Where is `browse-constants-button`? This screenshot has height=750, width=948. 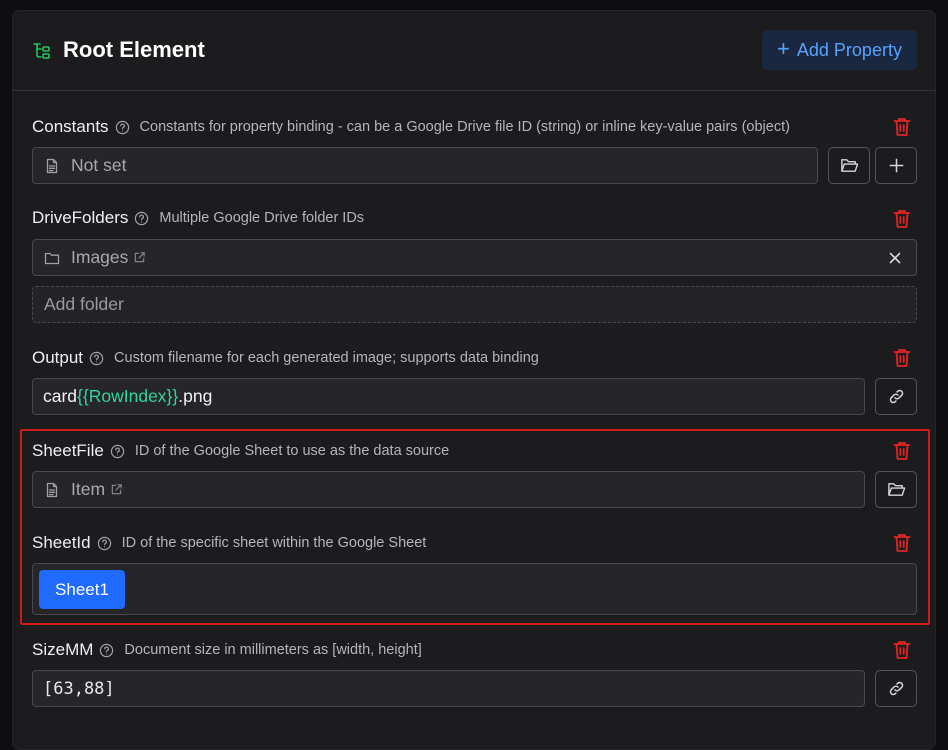
browse-constants-button is located at coordinates (849, 165).